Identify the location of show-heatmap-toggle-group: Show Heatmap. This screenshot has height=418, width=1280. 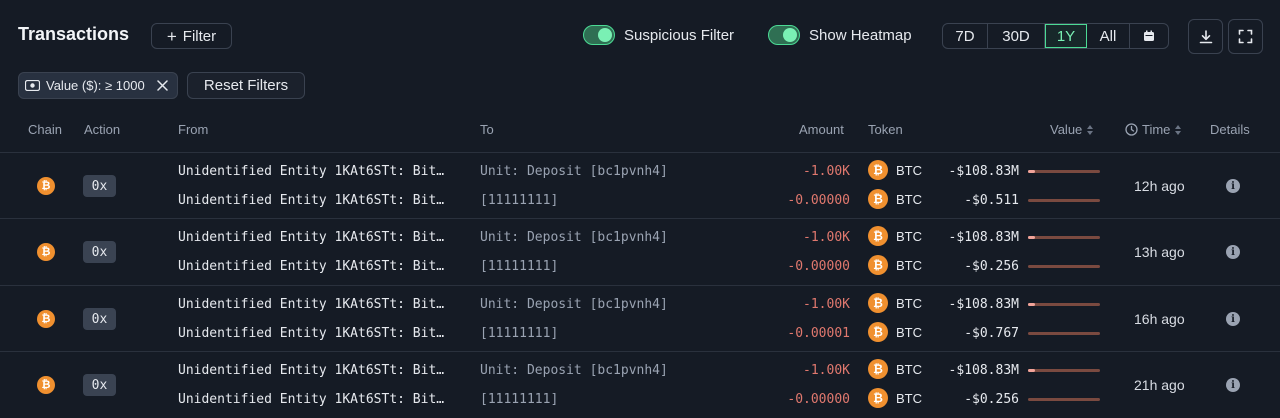
(840, 35).